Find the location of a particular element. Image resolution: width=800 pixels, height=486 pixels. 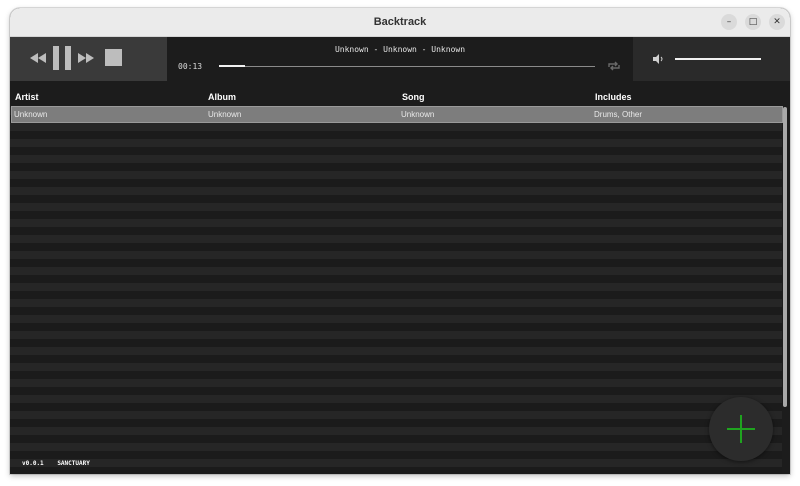

speaker-icon is located at coordinates (658, 59).